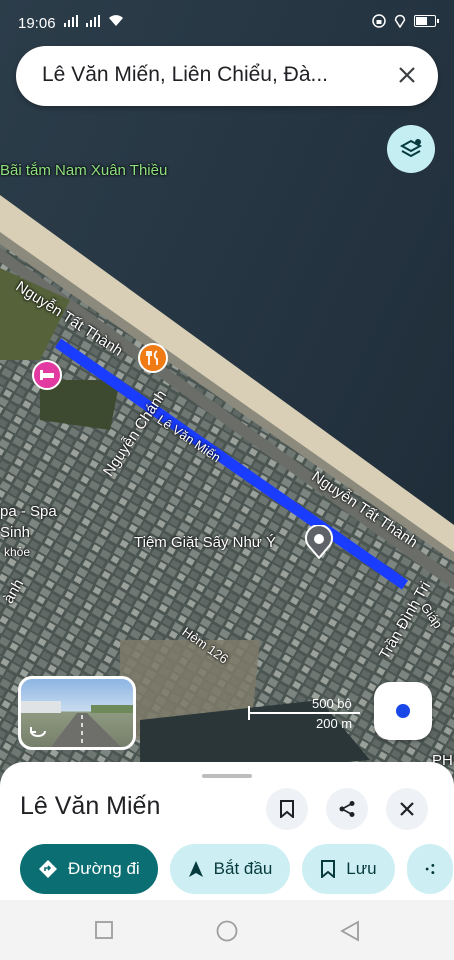 This screenshot has height=960, width=454. Describe the element at coordinates (400, 21) in the screenshot. I see `location-status-icon` at that location.